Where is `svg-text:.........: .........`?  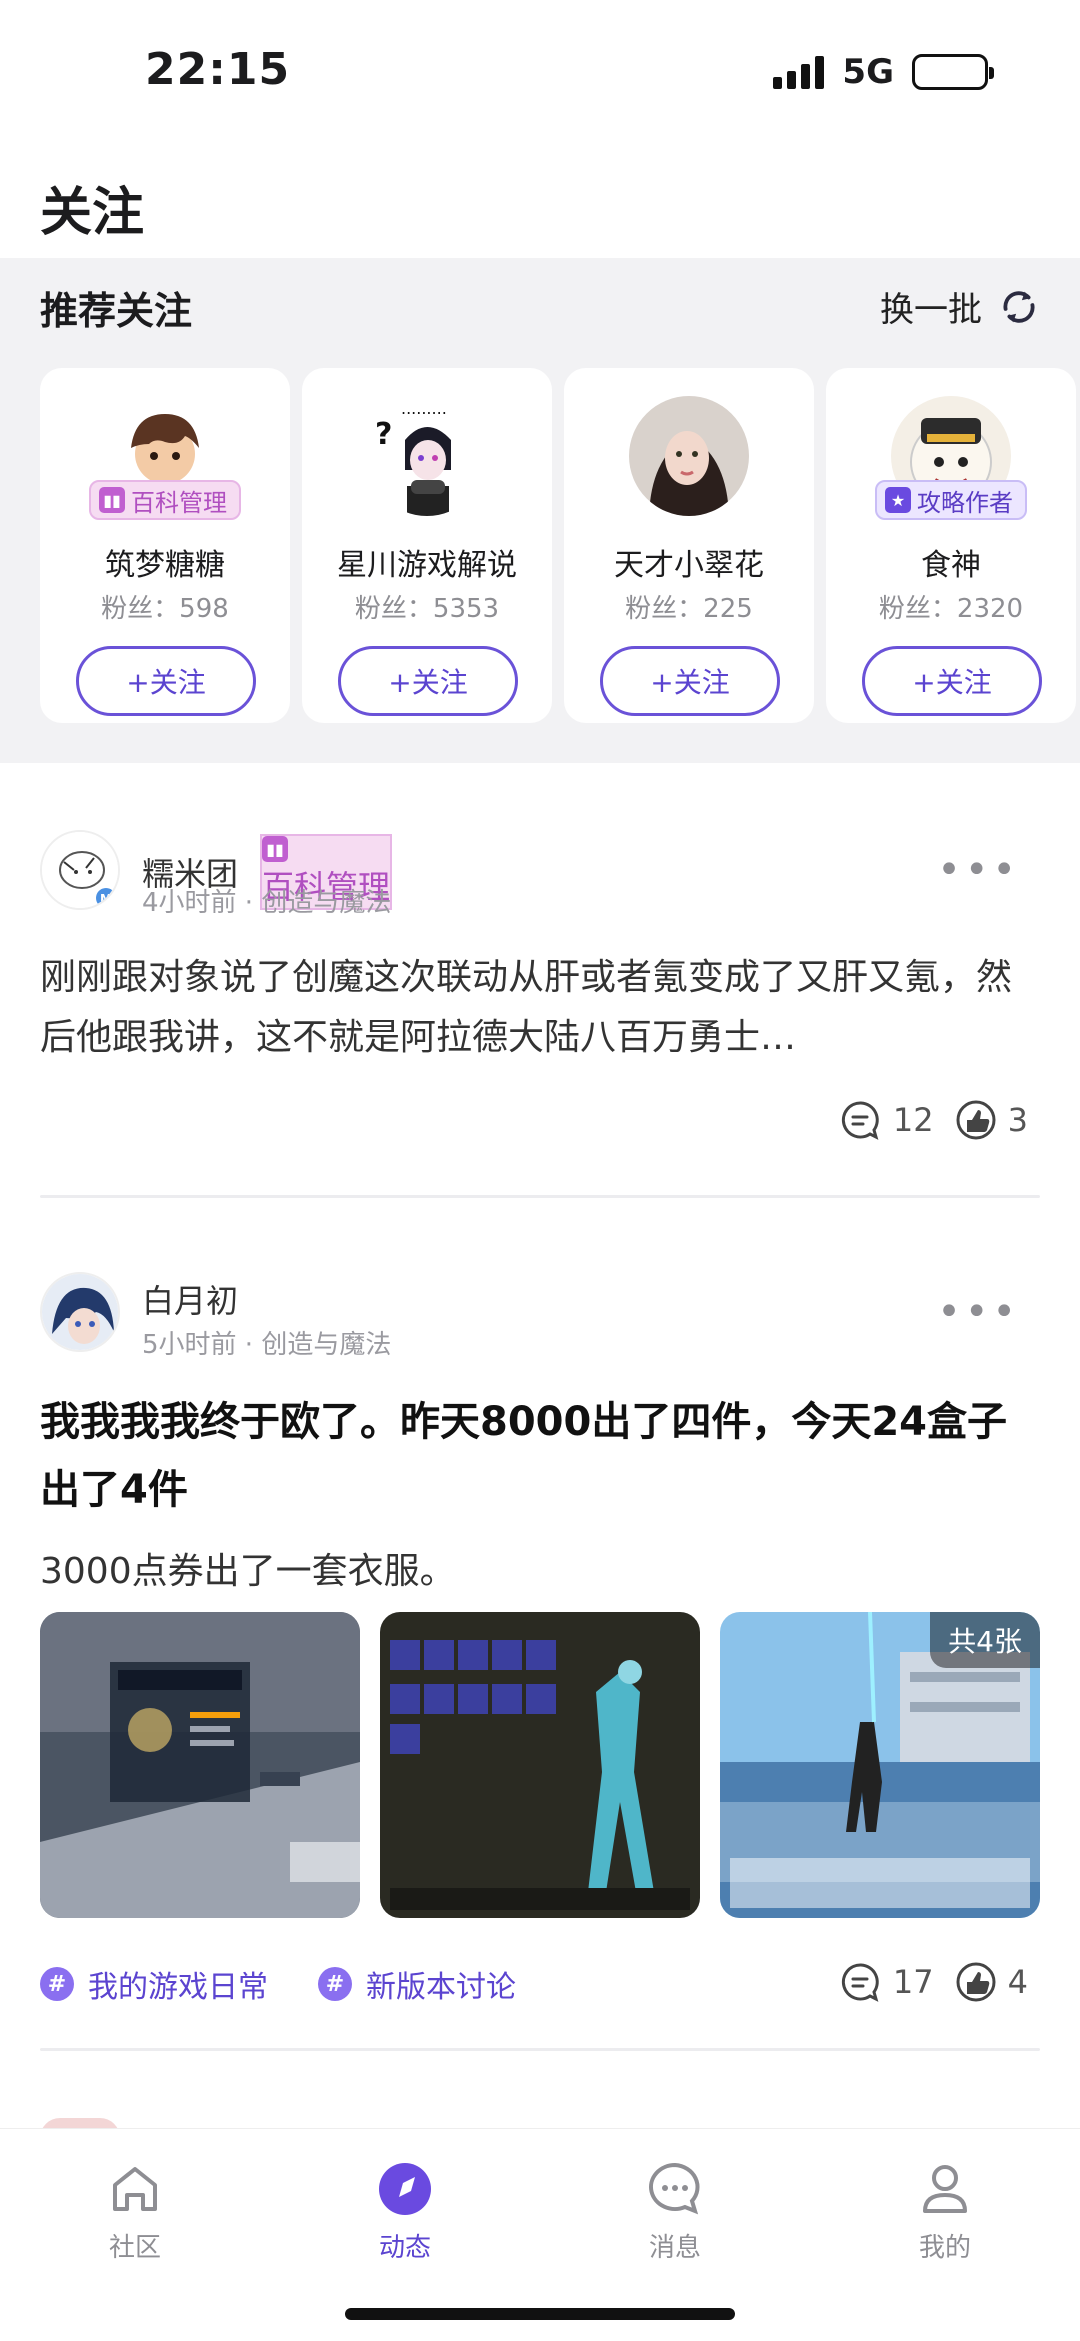
svg-text:.........: ......... is located at coordinates (424, 408).